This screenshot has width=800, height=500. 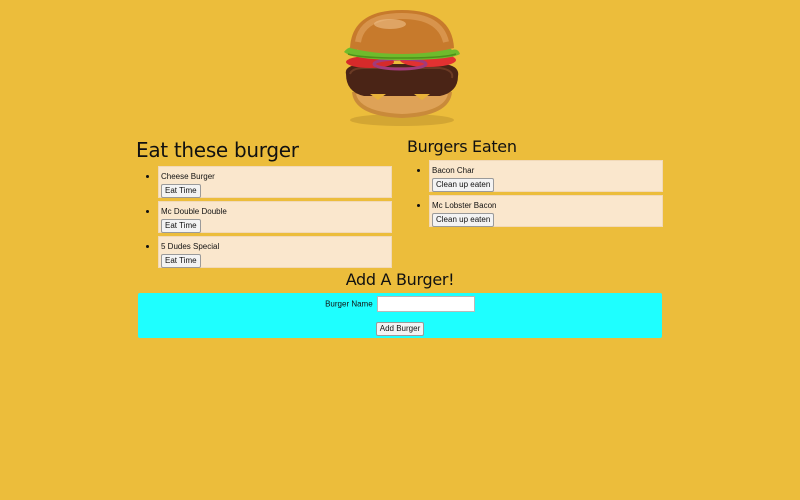 I want to click on add-burger-heading: Add A Burger!, so click(x=400, y=279).